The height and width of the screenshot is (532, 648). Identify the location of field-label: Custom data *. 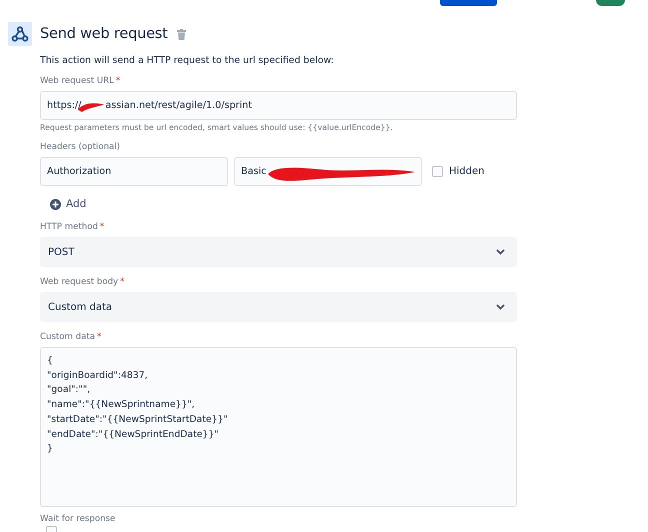
(71, 337).